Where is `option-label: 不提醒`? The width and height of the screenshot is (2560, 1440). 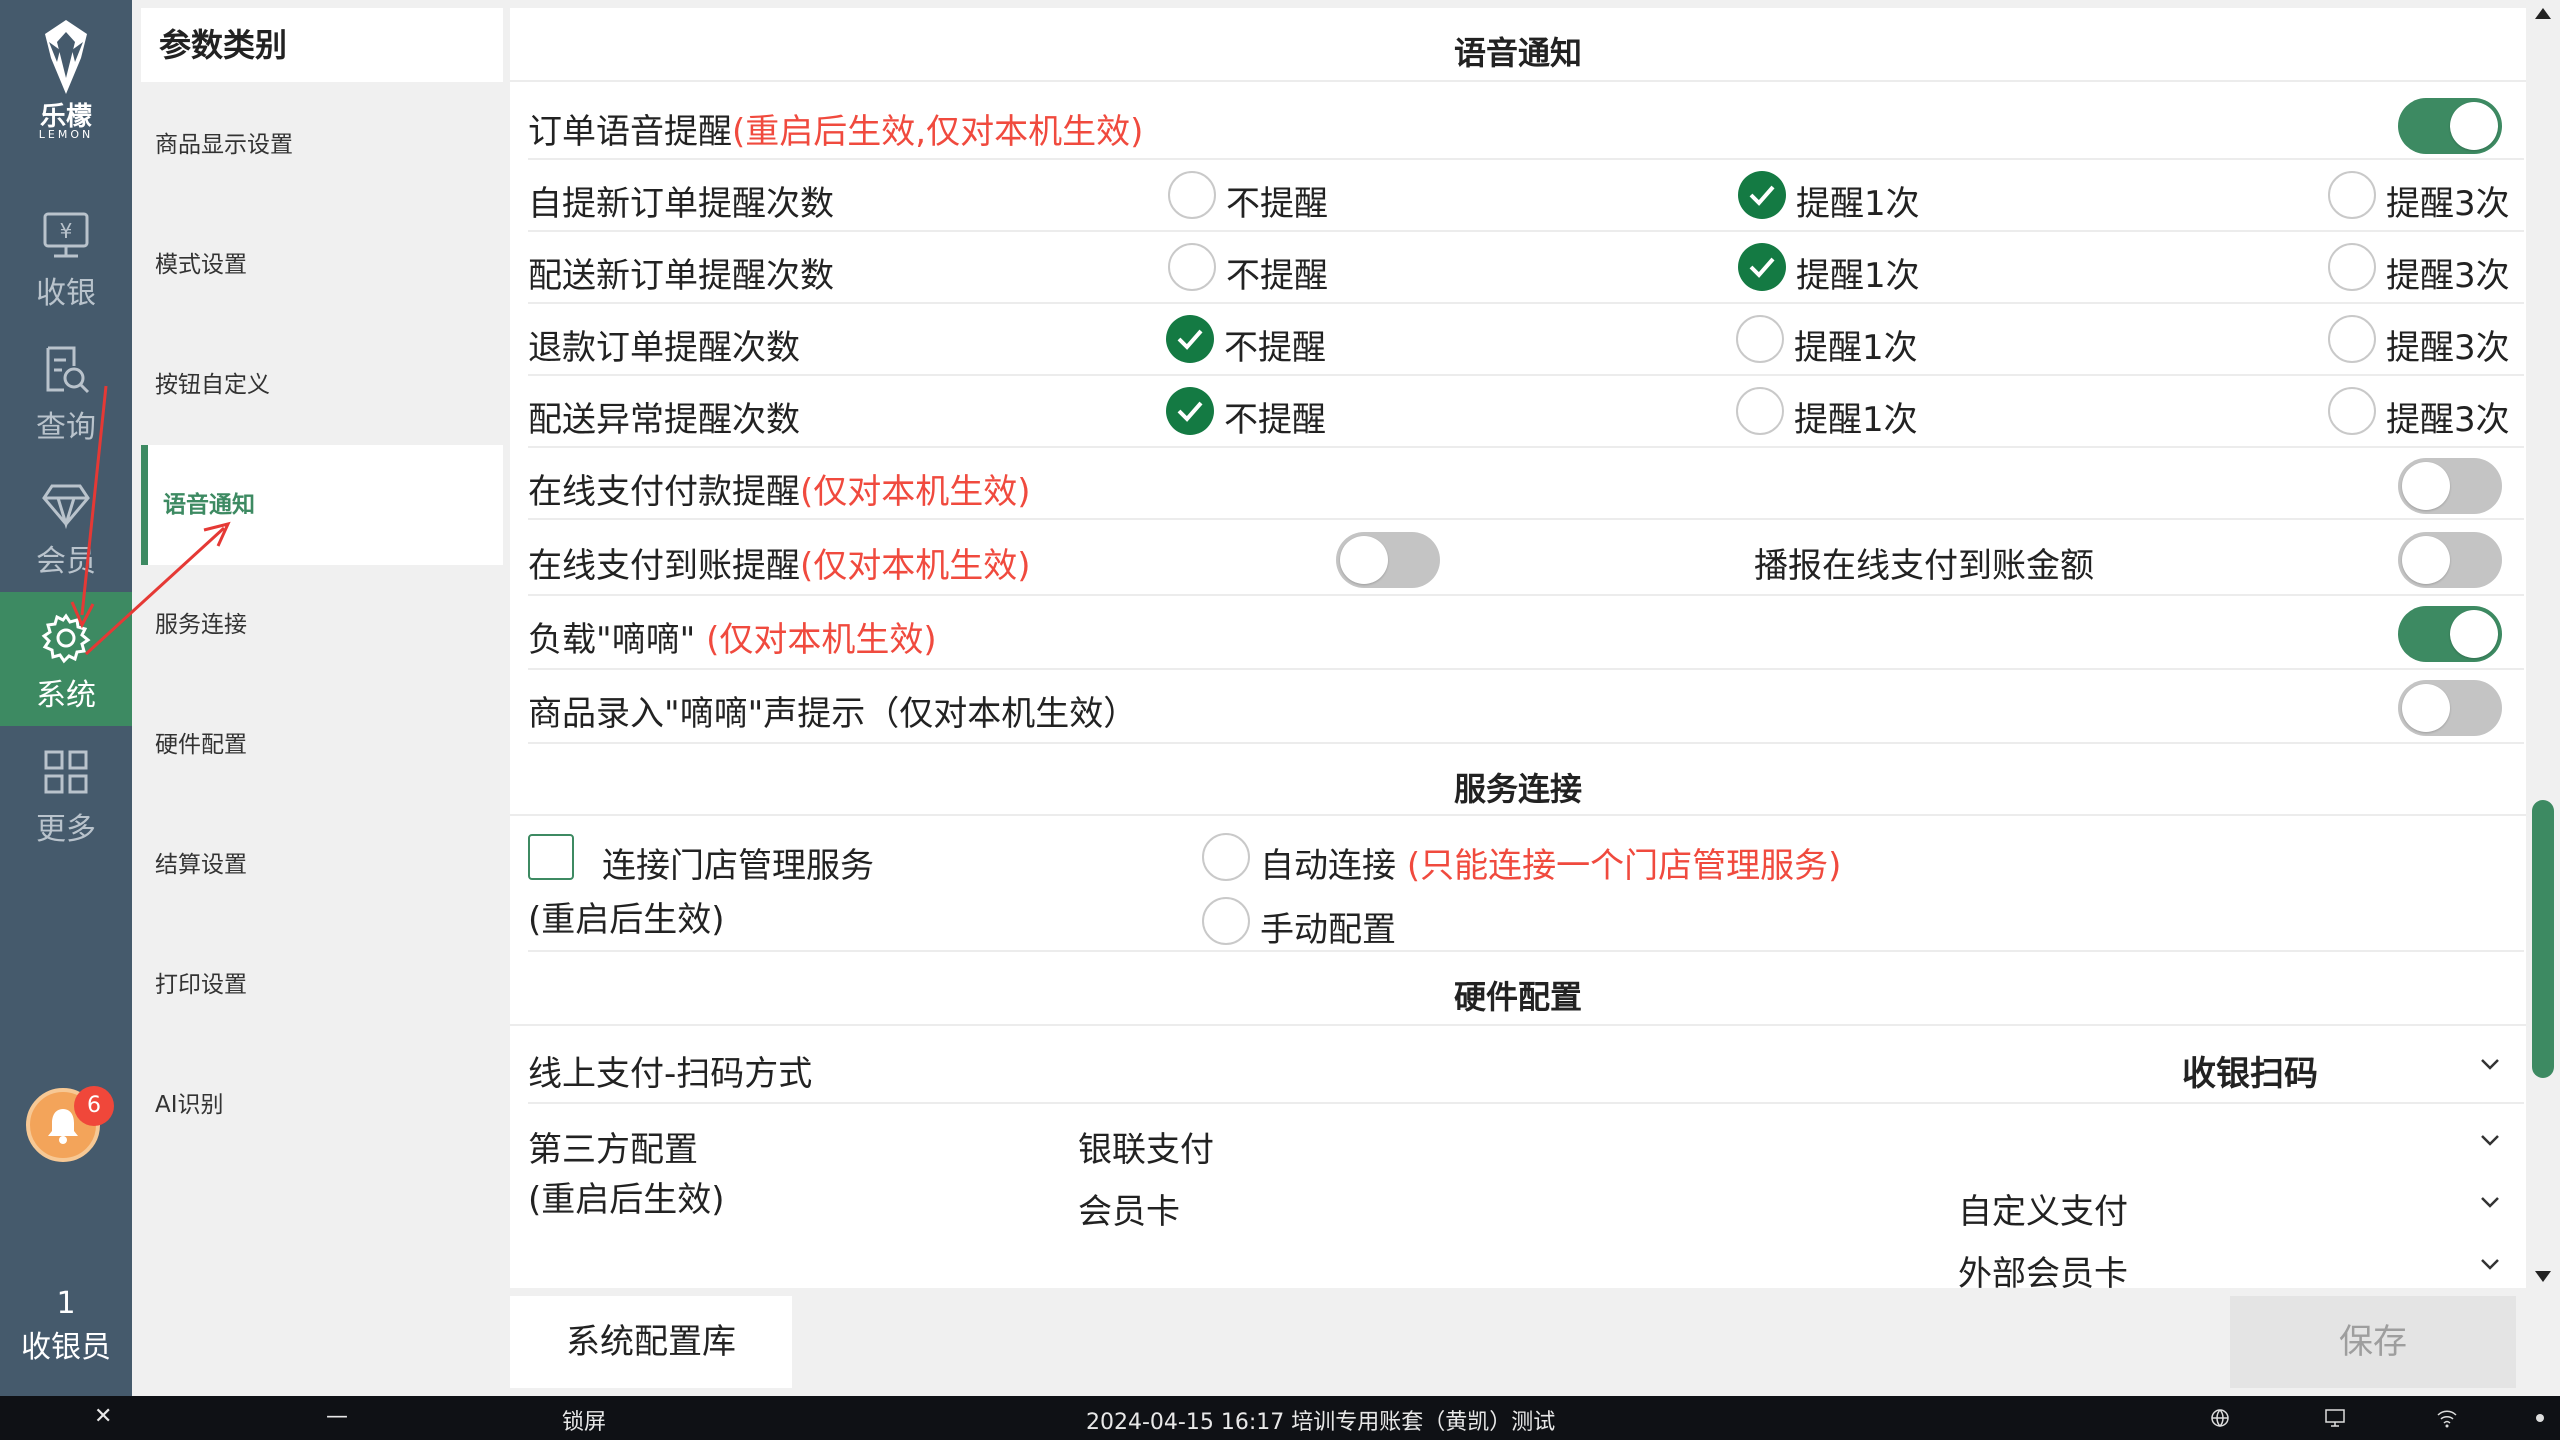 option-label: 不提醒 is located at coordinates (1275, 420).